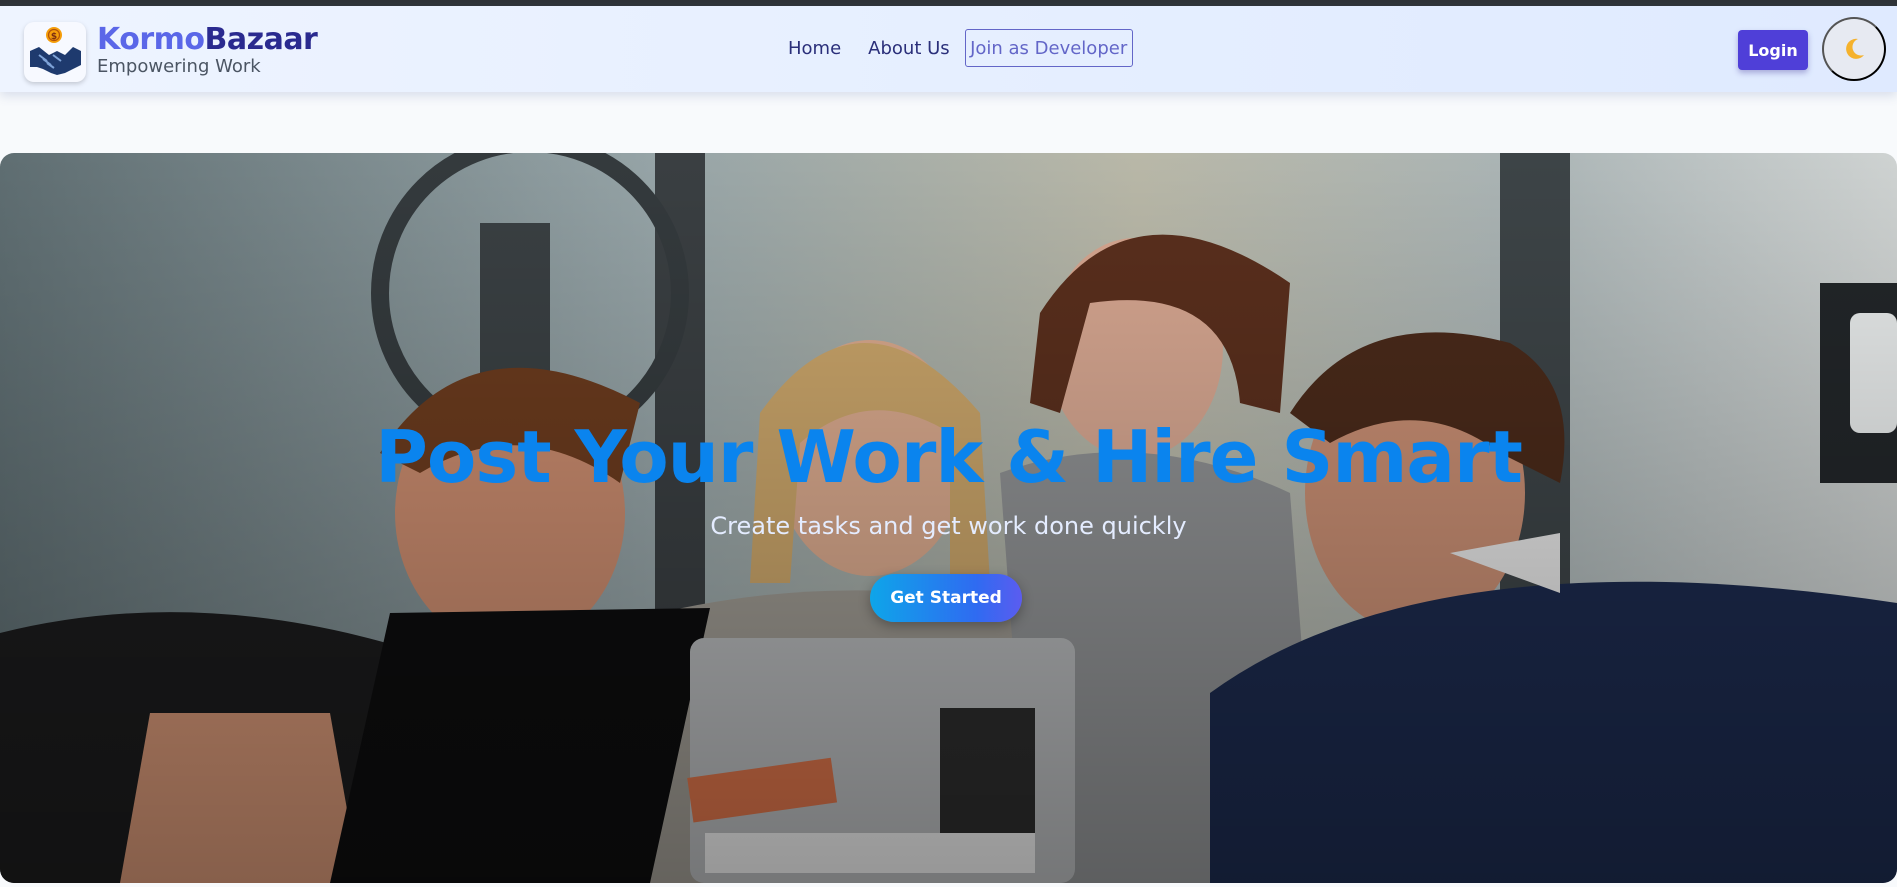 The height and width of the screenshot is (887, 1897). I want to click on hero-subtitle: Create tasks and get work done quickly, so click(948, 526).